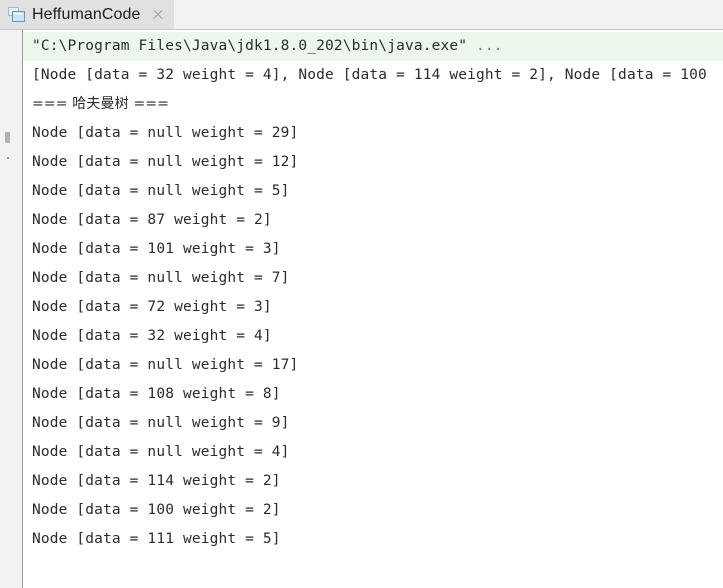 This screenshot has width=723, height=588. What do you see at coordinates (7, 137) in the screenshot?
I see `gutter-fold-marker` at bounding box center [7, 137].